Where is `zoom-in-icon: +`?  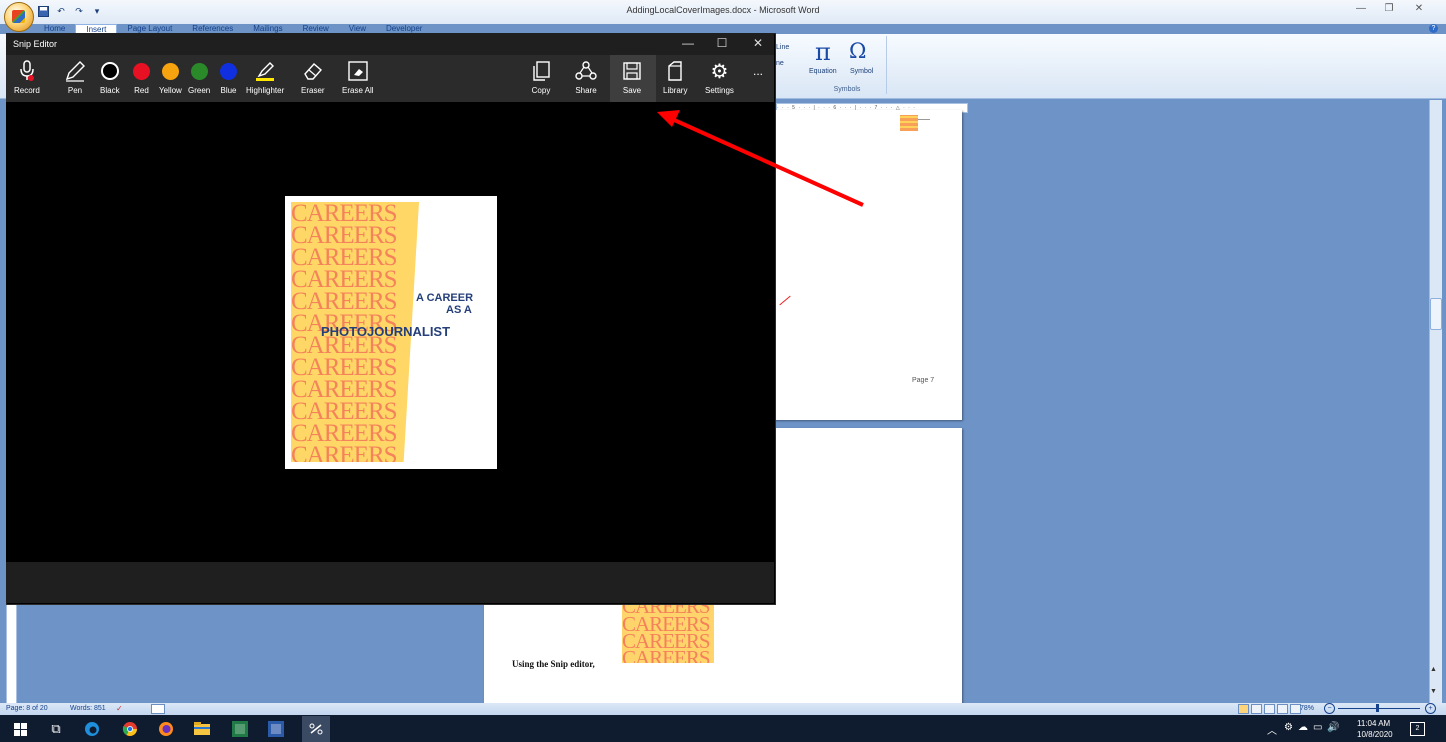
zoom-in-icon: + is located at coordinates (1430, 708).